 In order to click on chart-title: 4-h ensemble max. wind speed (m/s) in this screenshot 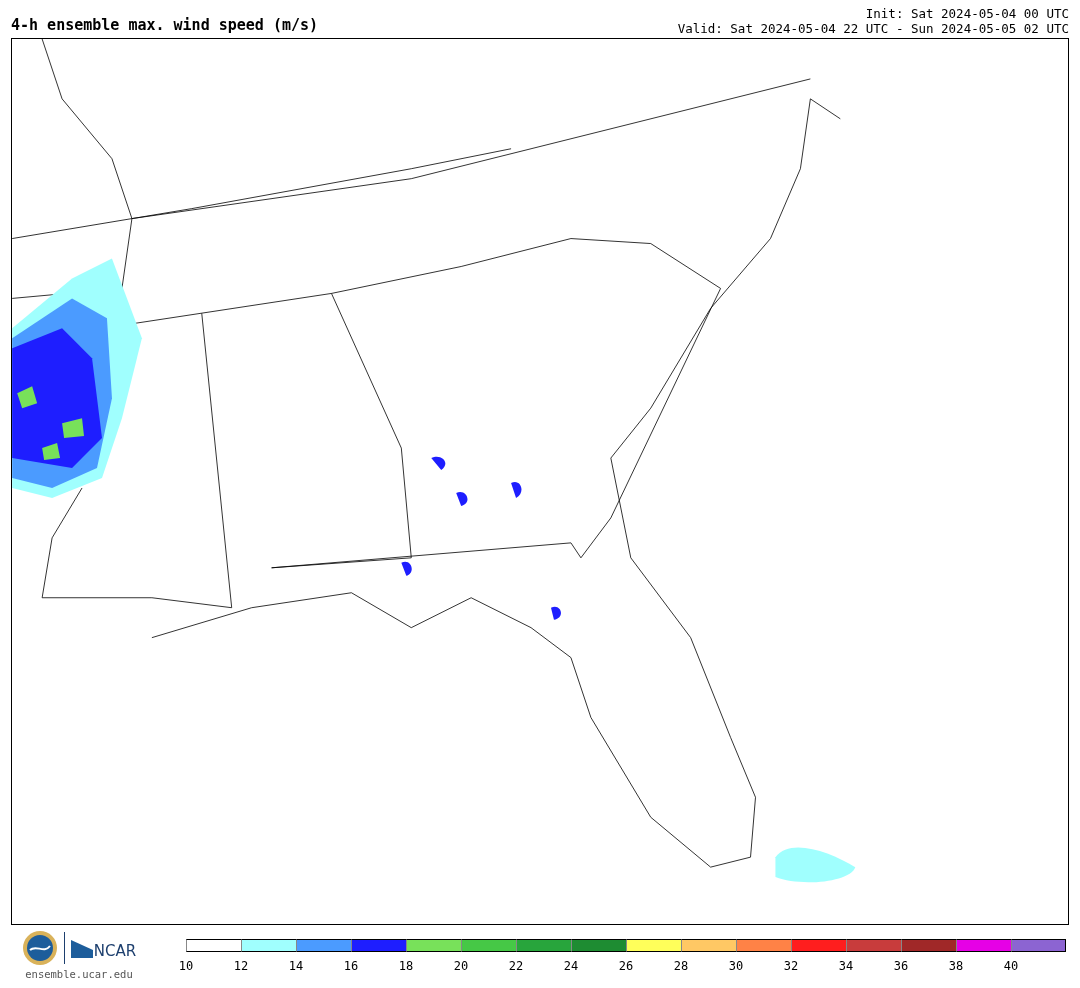, I will do `click(165, 25)`.